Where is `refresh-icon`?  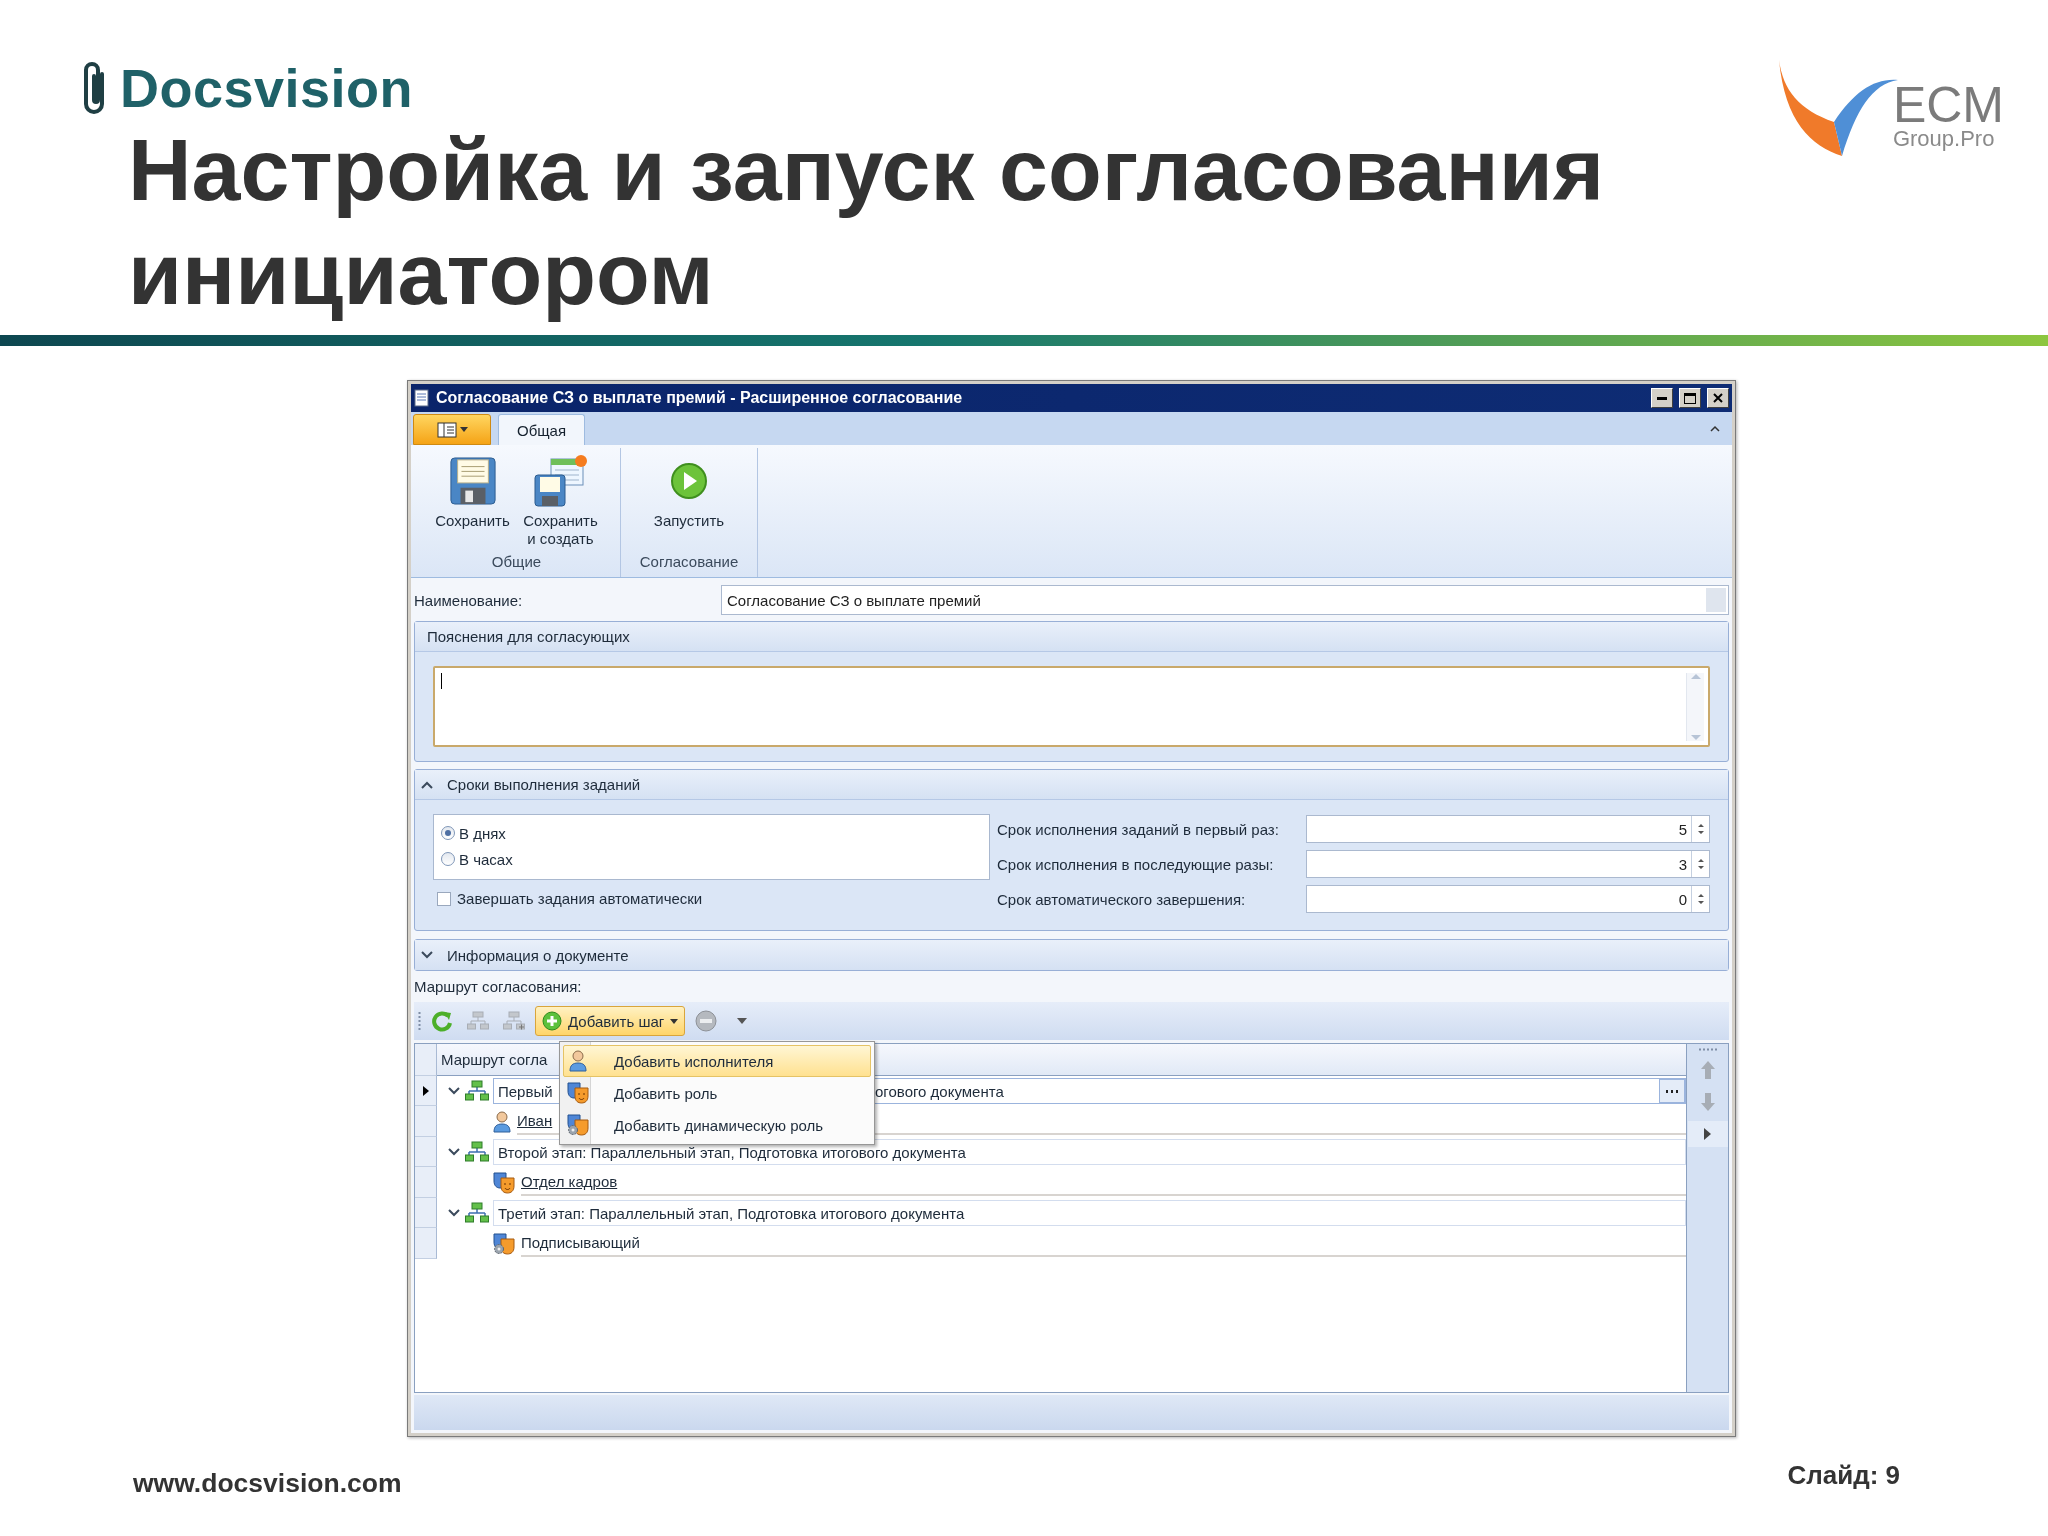
refresh-icon is located at coordinates (442, 1021).